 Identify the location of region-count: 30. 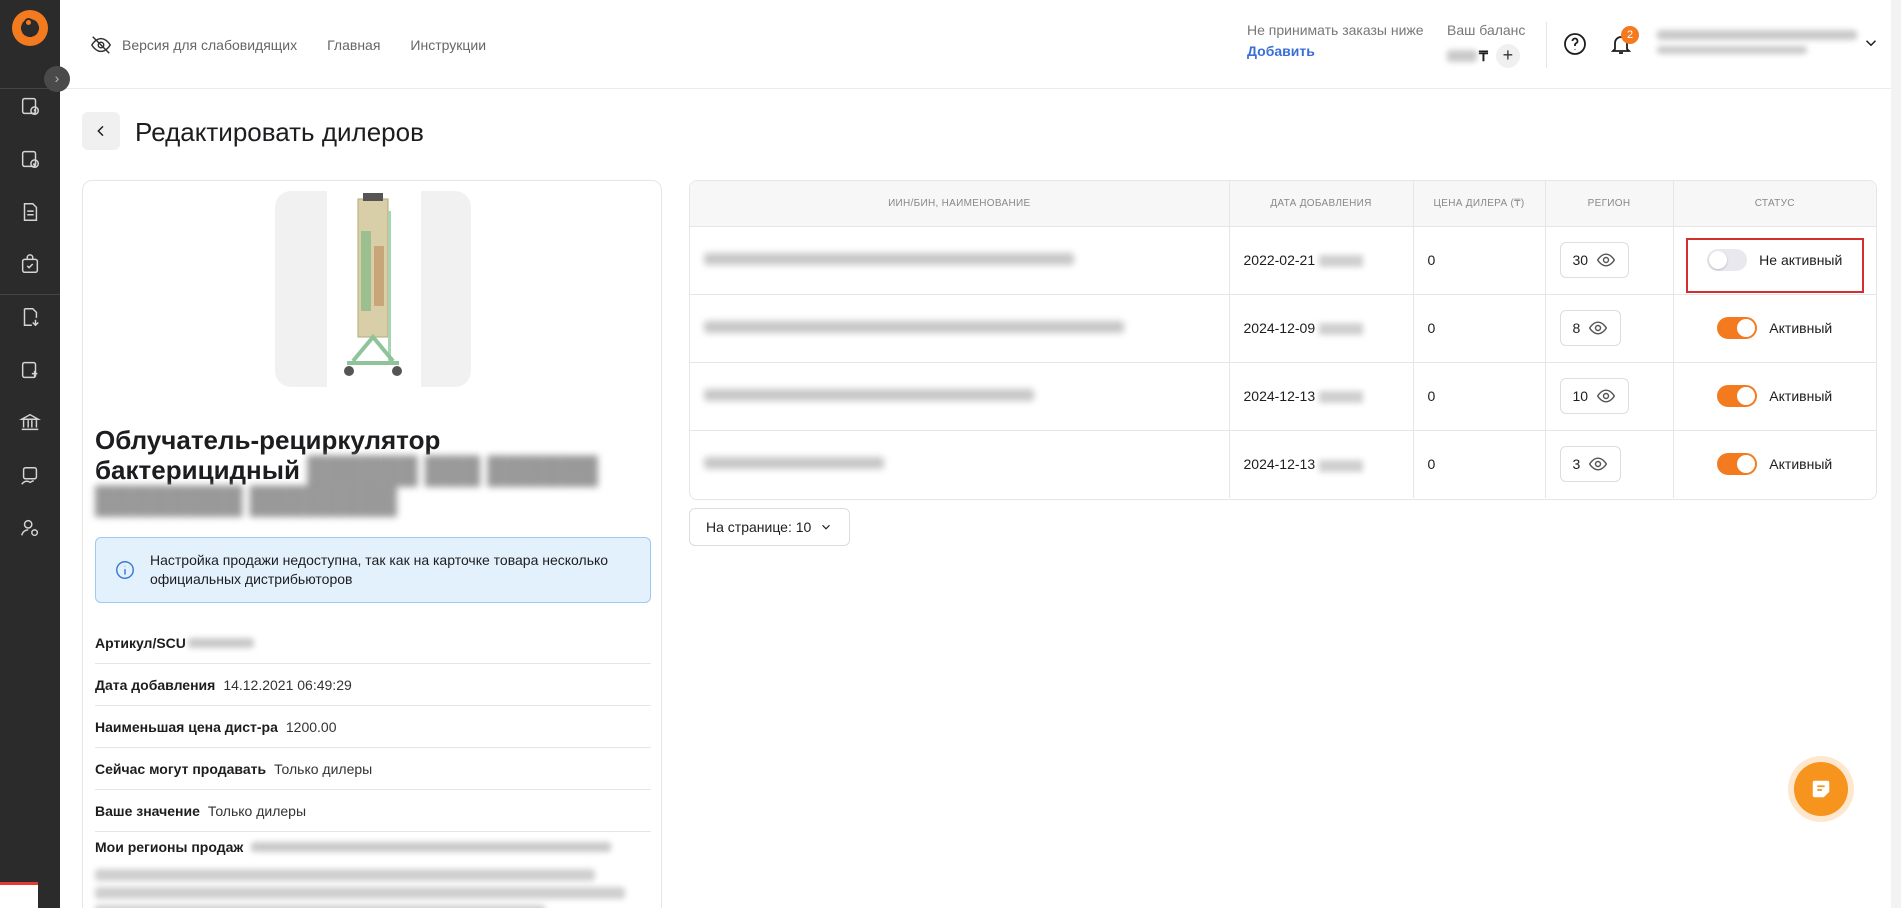
(1580, 260).